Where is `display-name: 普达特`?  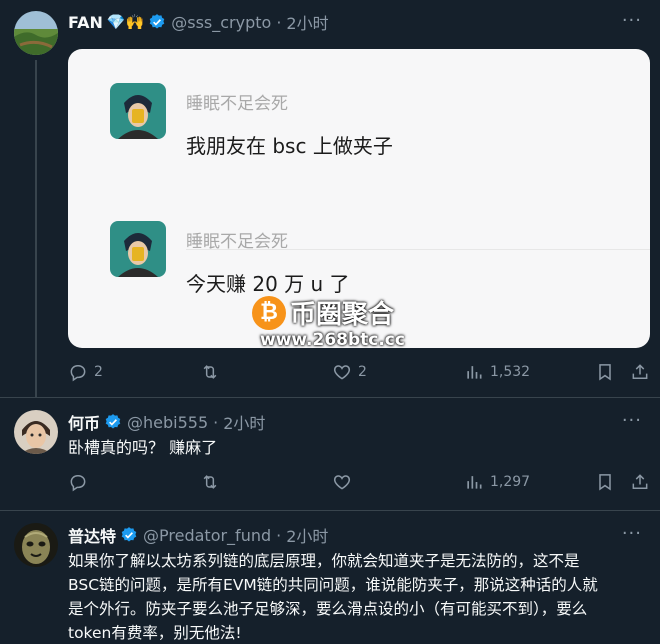 display-name: 普达特 is located at coordinates (92, 535).